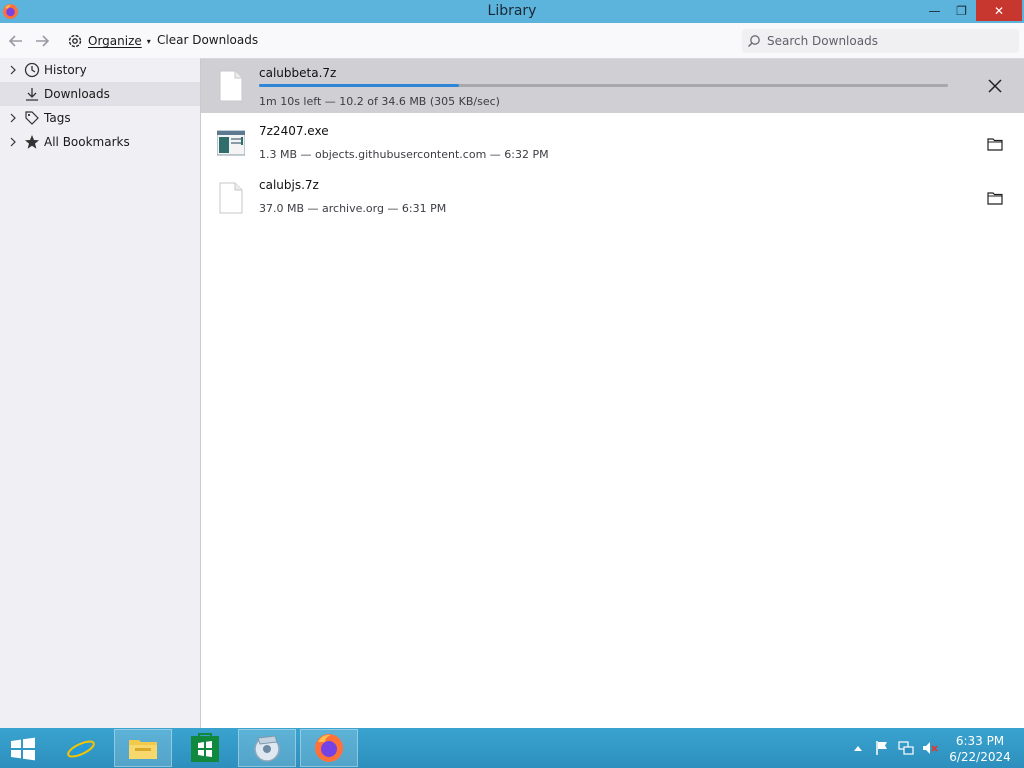 Image resolution: width=1024 pixels, height=768 pixels. I want to click on svg-text: e, so click(81, 748).